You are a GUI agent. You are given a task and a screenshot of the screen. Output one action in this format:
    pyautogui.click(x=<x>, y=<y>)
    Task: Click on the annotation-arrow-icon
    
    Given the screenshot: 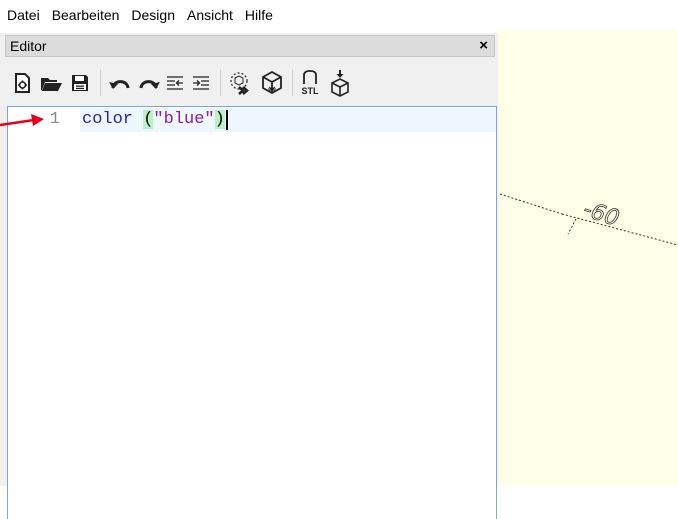 What is the action you would take?
    pyautogui.click(x=22, y=120)
    